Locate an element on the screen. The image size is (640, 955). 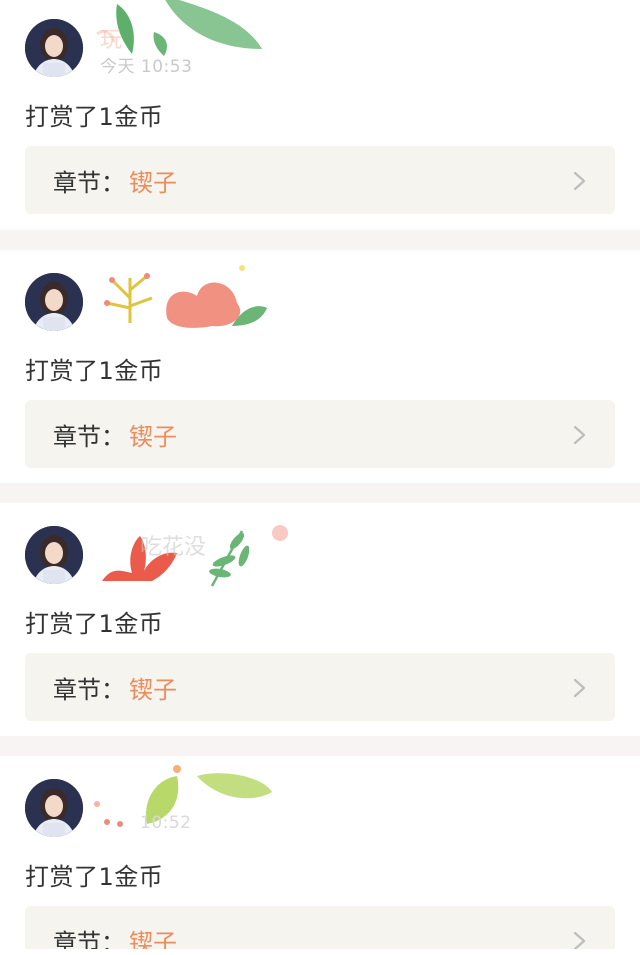
timestamp: 今天 10:53 is located at coordinates (146, 67).